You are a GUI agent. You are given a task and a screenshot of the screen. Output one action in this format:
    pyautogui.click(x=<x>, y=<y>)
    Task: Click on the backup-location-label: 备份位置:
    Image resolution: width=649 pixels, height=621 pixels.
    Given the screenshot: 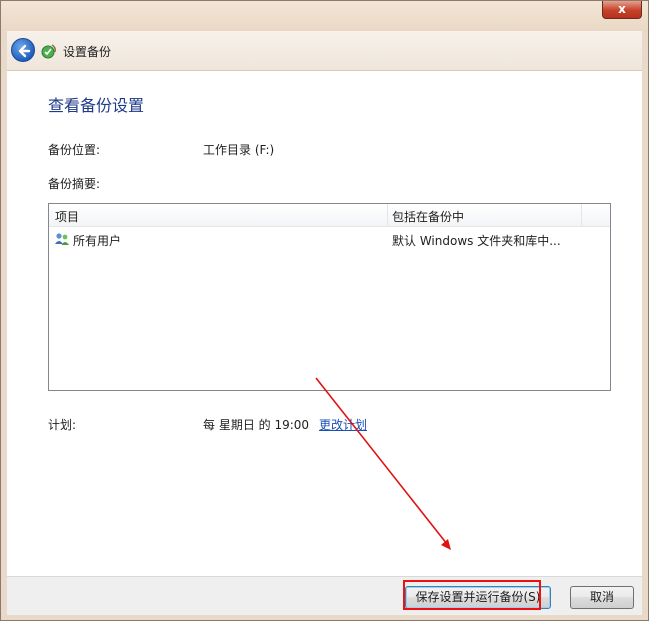 What is the action you would take?
    pyautogui.click(x=74, y=150)
    